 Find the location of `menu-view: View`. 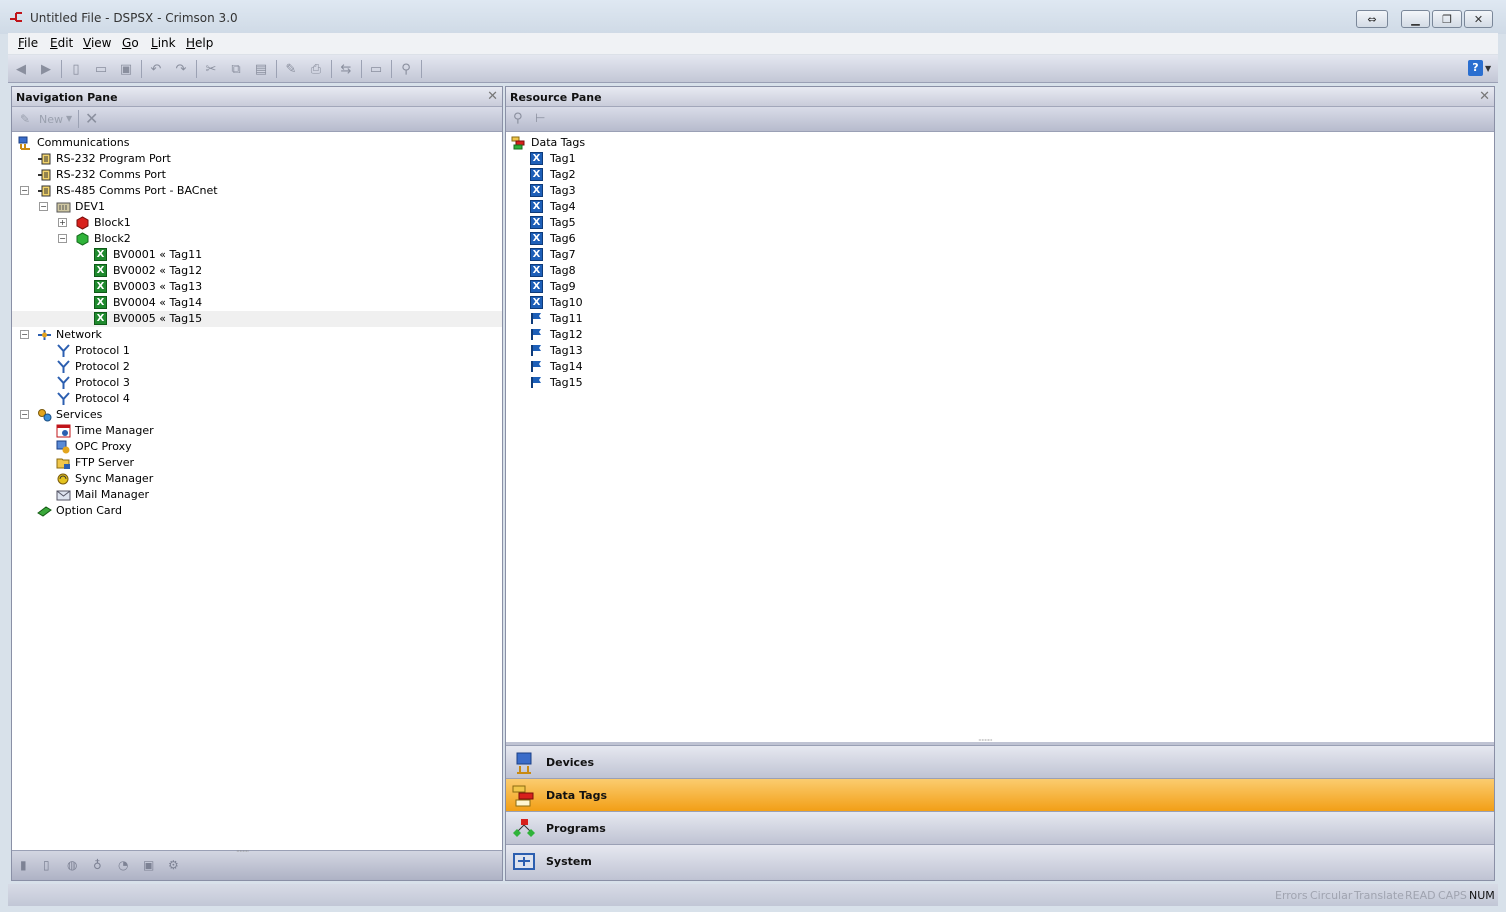

menu-view: View is located at coordinates (97, 43).